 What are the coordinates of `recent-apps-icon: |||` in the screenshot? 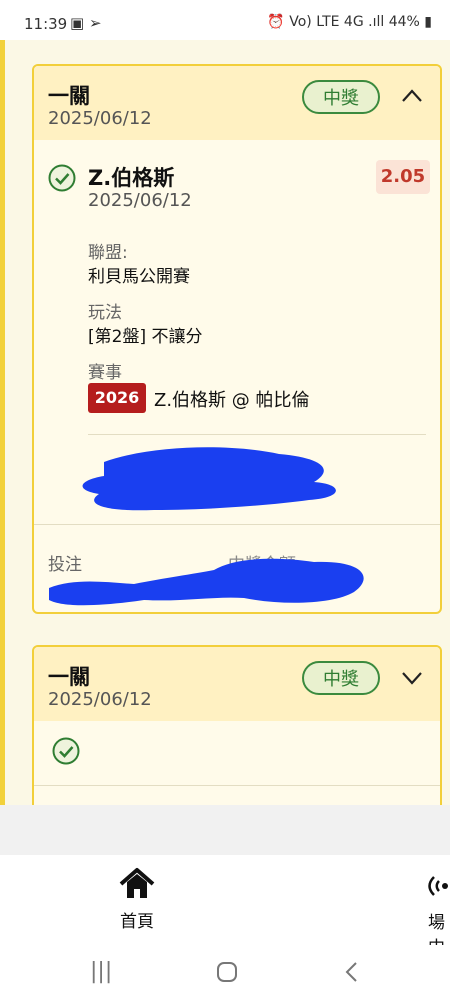 It's located at (101, 971).